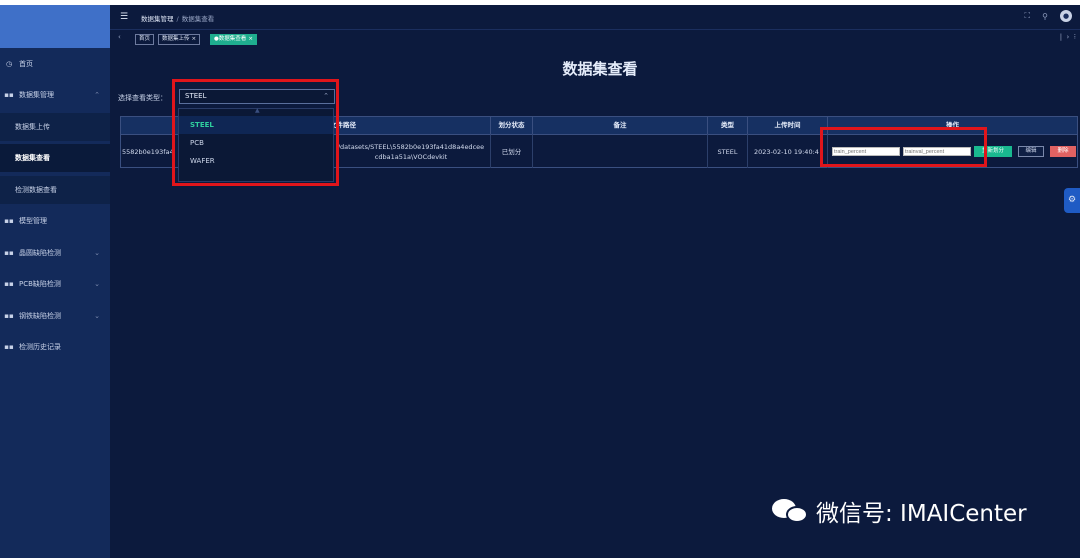 The width and height of the screenshot is (1080, 558). What do you see at coordinates (921, 514) in the screenshot?
I see `watermark-text: 微信号: IMAICenter` at bounding box center [921, 514].